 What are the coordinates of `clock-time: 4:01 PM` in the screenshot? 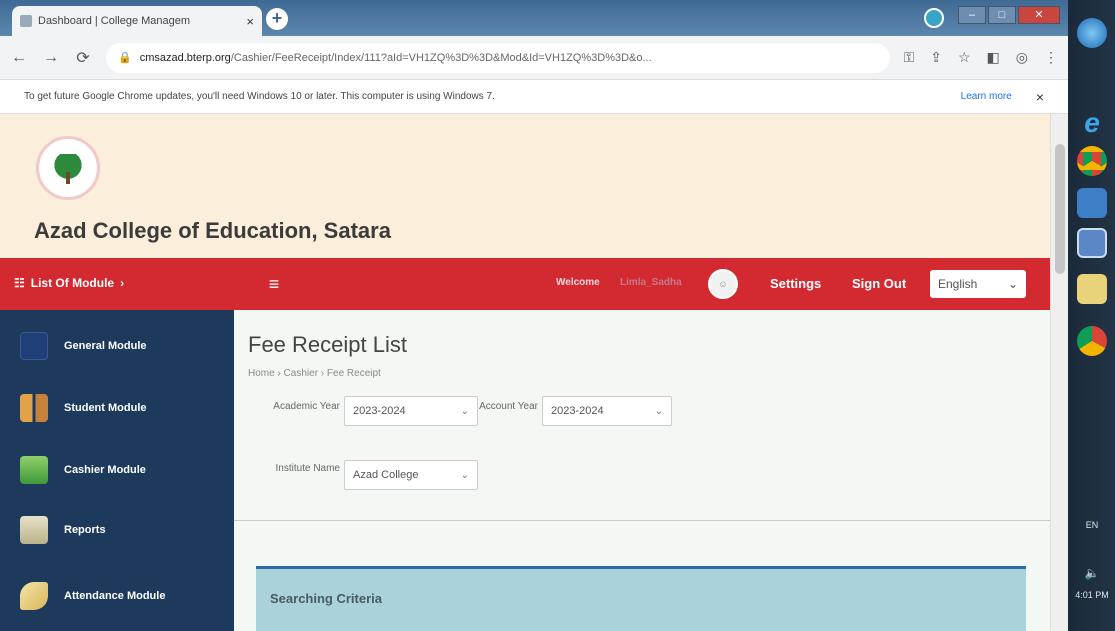 It's located at (1092, 595).